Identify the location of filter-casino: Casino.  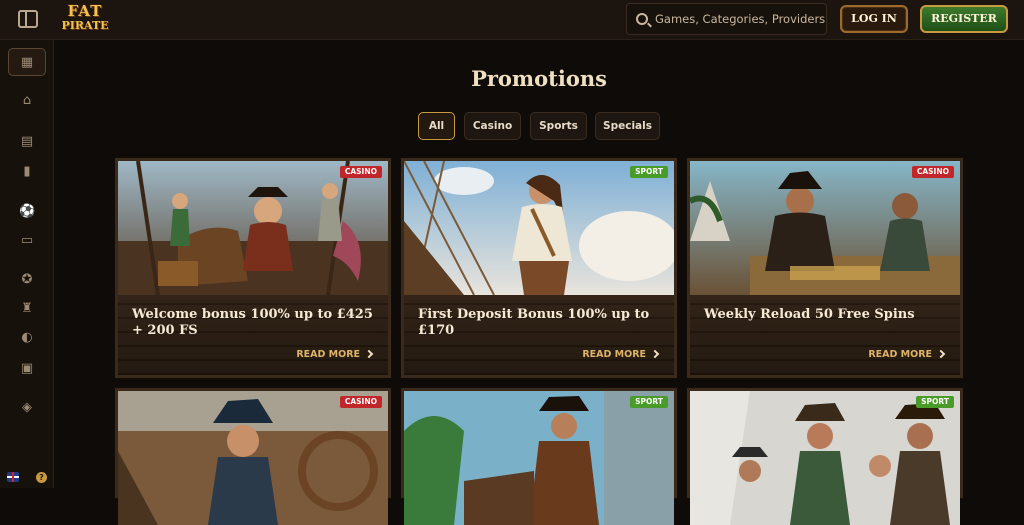
(492, 126).